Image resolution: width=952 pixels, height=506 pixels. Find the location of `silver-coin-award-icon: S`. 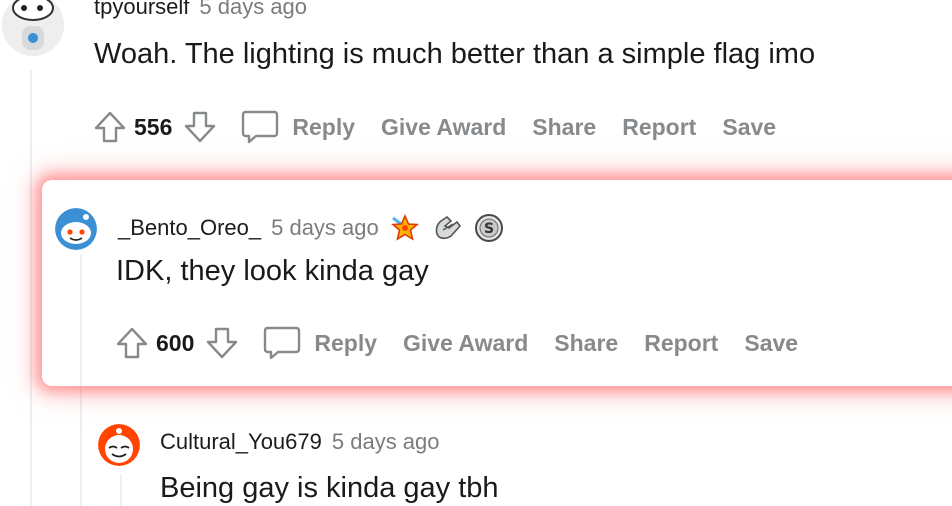

silver-coin-award-icon: S is located at coordinates (489, 228).